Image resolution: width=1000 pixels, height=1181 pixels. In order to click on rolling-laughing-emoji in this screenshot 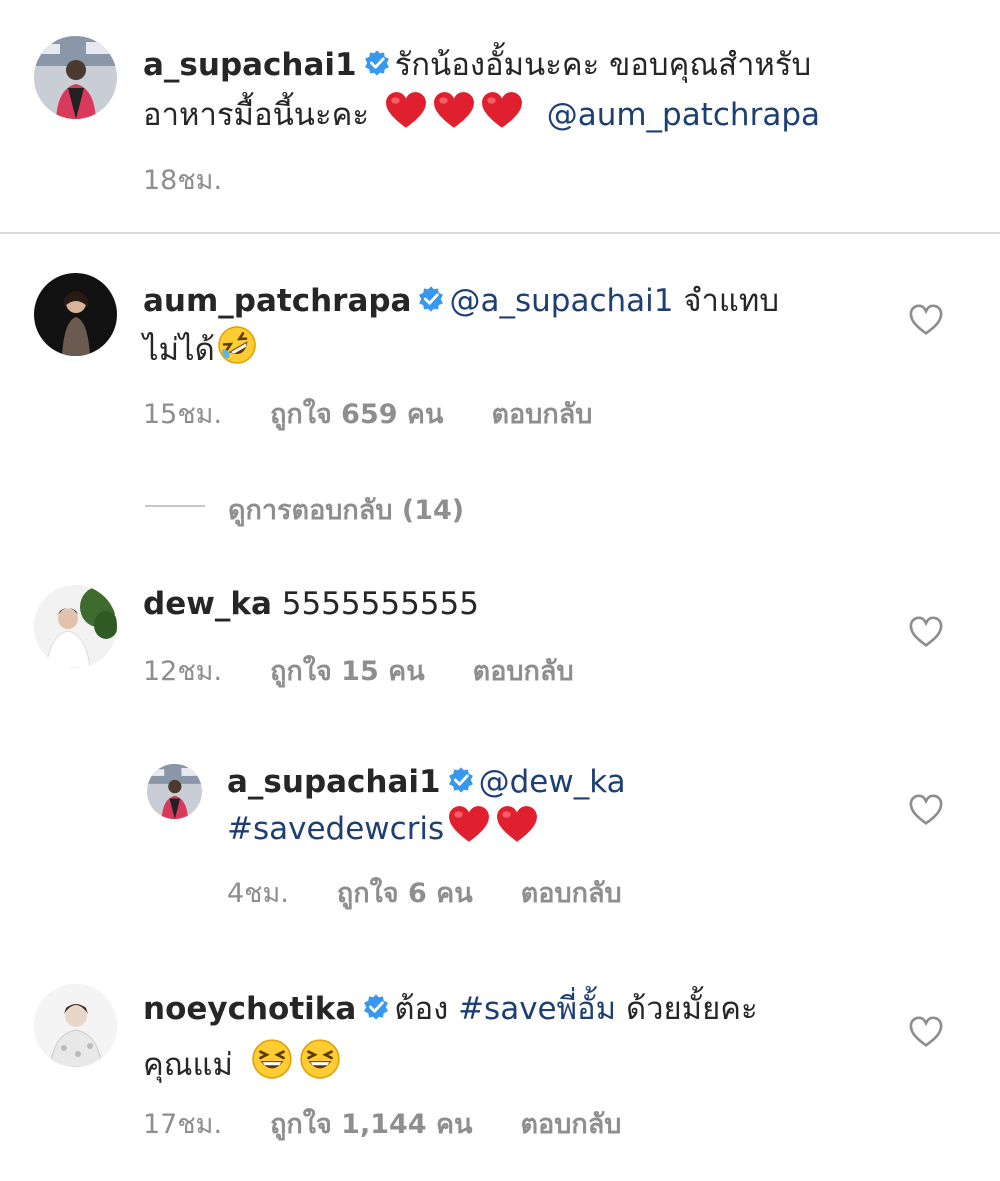, I will do `click(237, 345)`.